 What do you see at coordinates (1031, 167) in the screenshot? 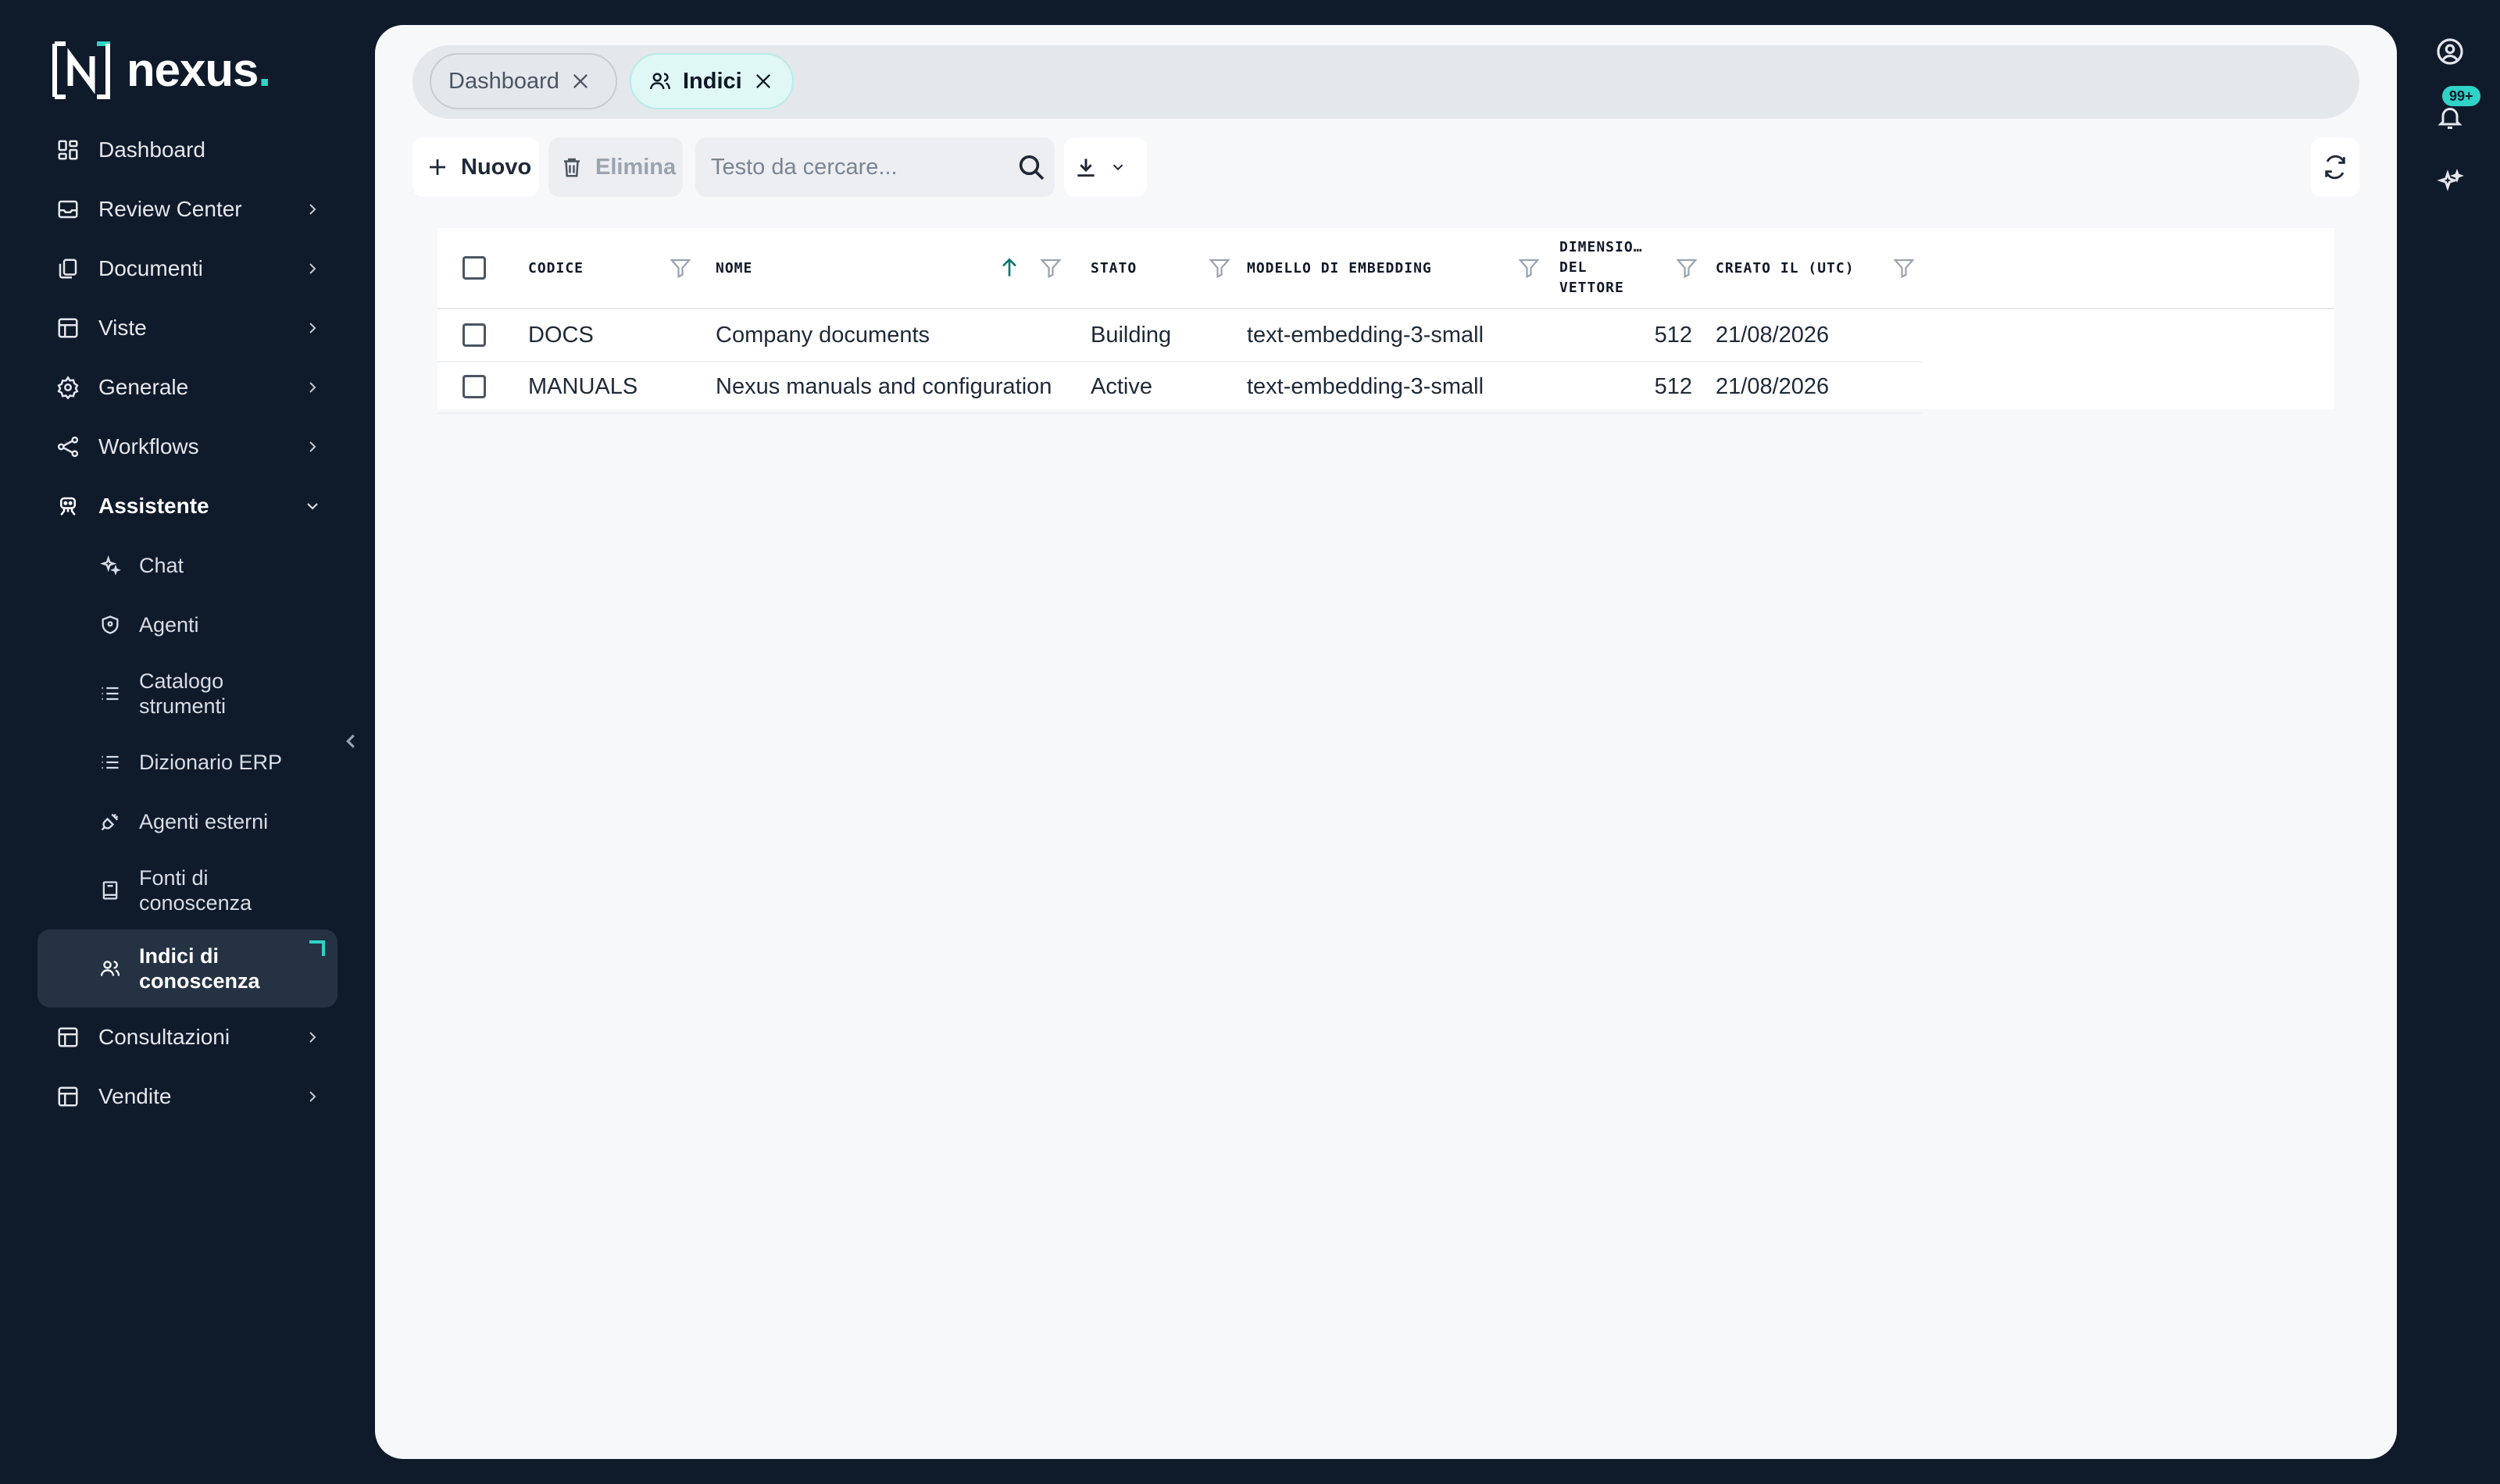
I see `search-icon` at bounding box center [1031, 167].